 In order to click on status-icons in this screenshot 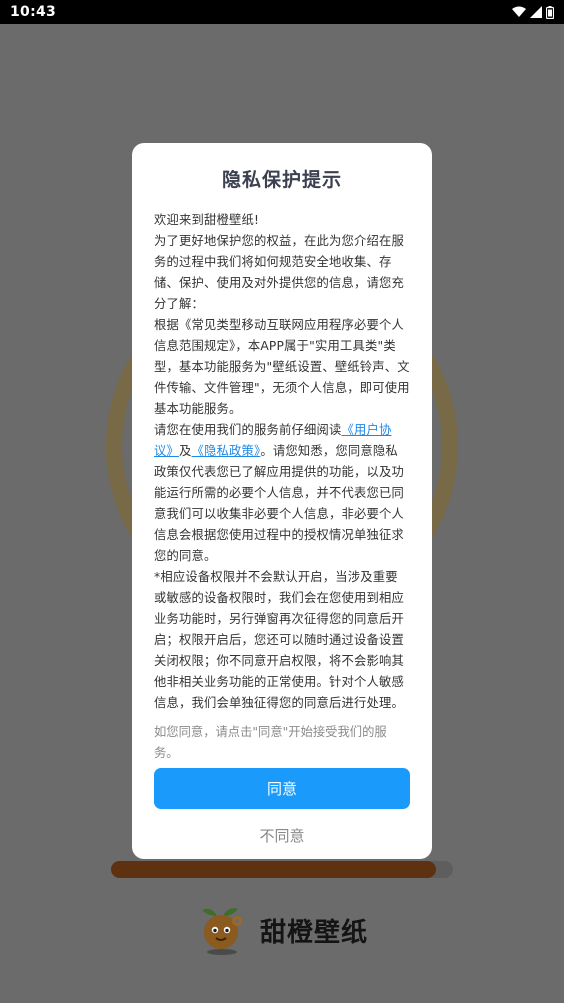, I will do `click(533, 12)`.